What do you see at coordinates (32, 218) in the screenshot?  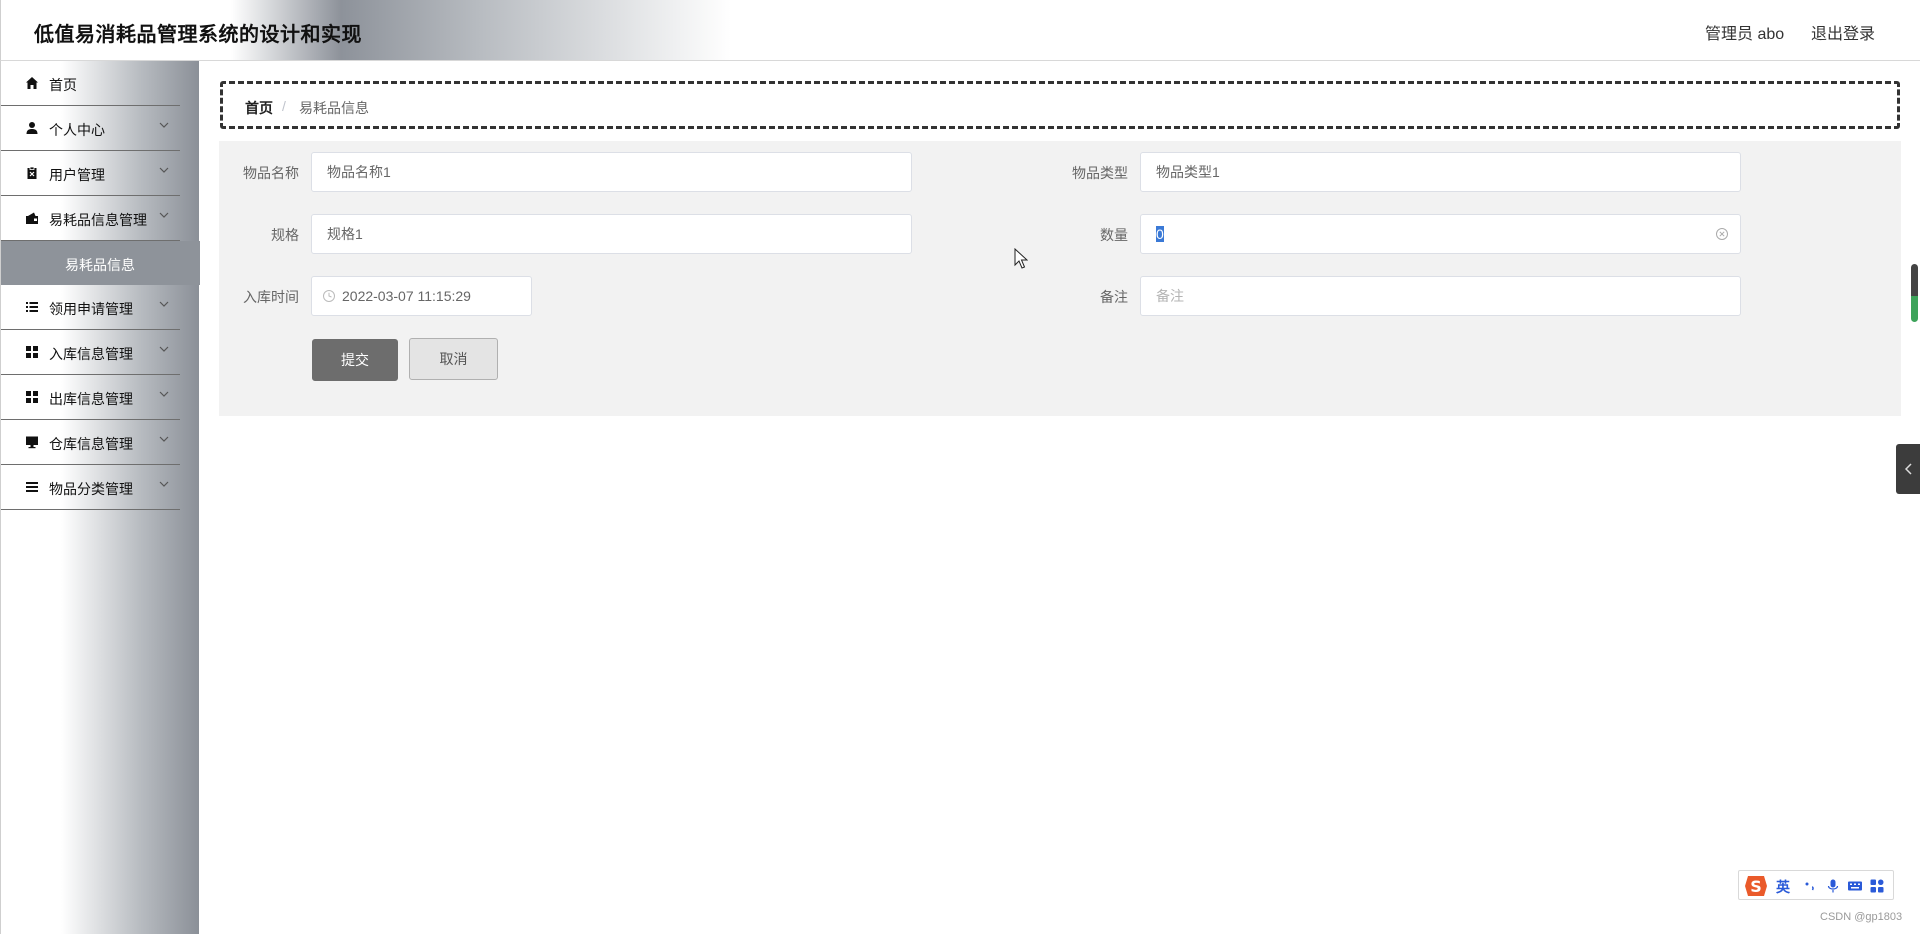 I see `wallet-icon` at bounding box center [32, 218].